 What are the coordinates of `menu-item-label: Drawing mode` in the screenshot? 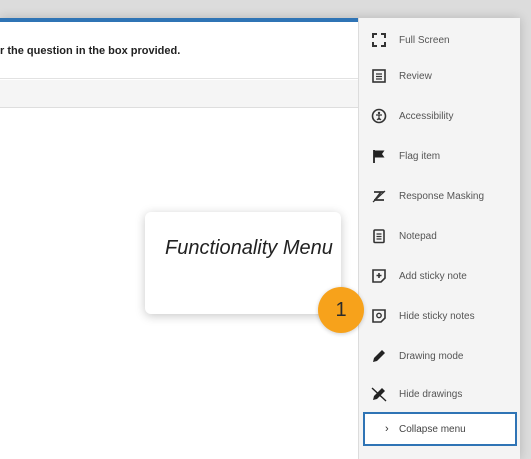 It's located at (431, 356).